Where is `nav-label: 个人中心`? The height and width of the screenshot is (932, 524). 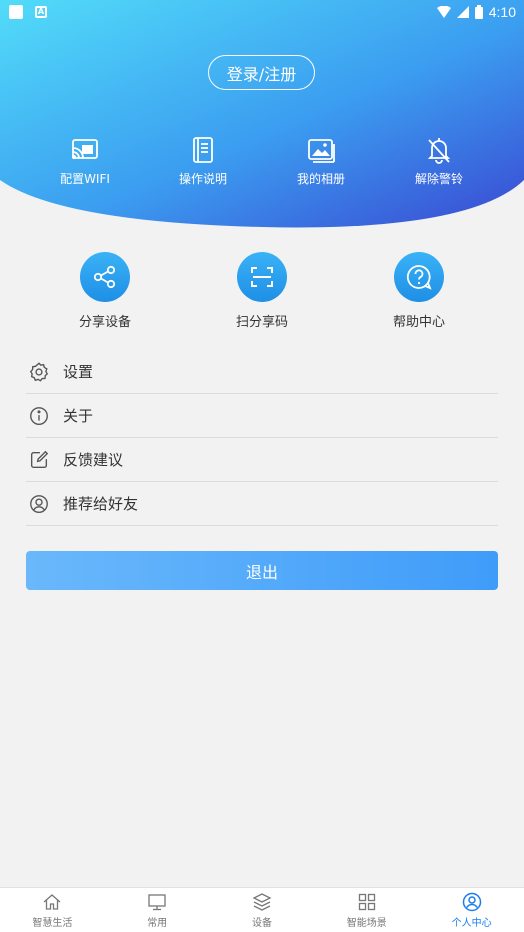 nav-label: 个人中心 is located at coordinates (471, 923).